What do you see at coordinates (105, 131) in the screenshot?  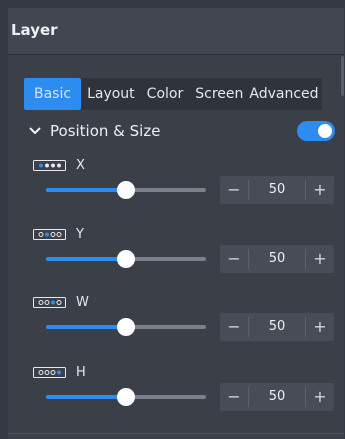 I see `section-title: Position & Size` at bounding box center [105, 131].